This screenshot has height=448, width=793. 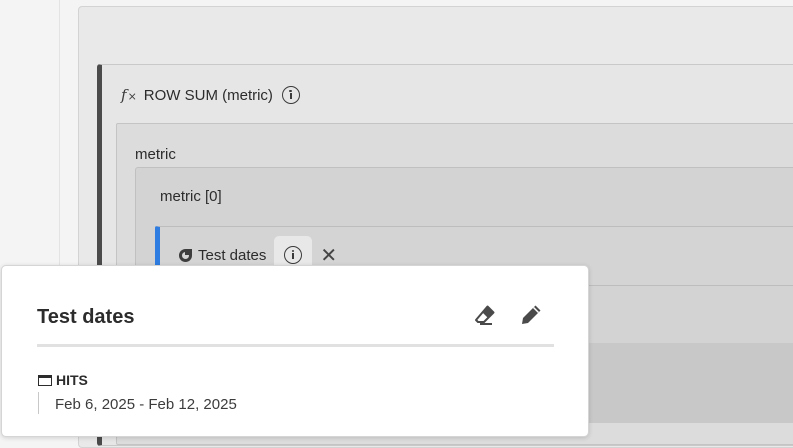 I want to click on drop-zone, so click(x=691, y=383).